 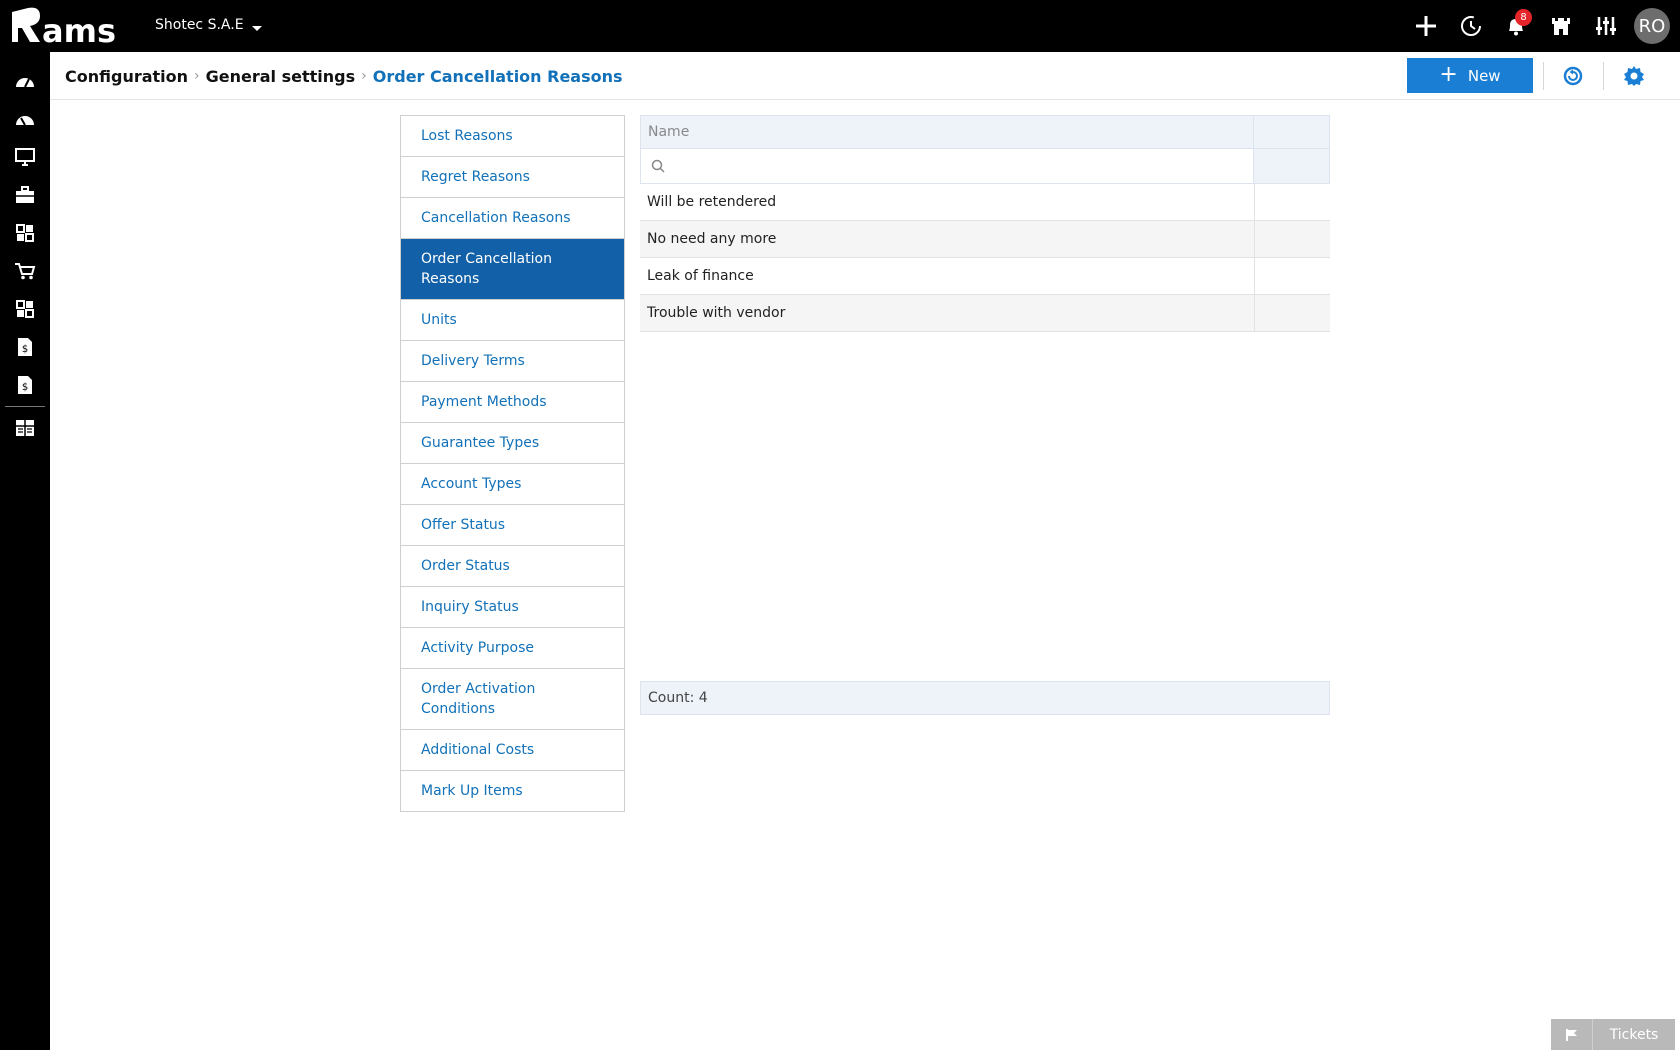 I want to click on grid-list-icon, so click(x=25, y=428).